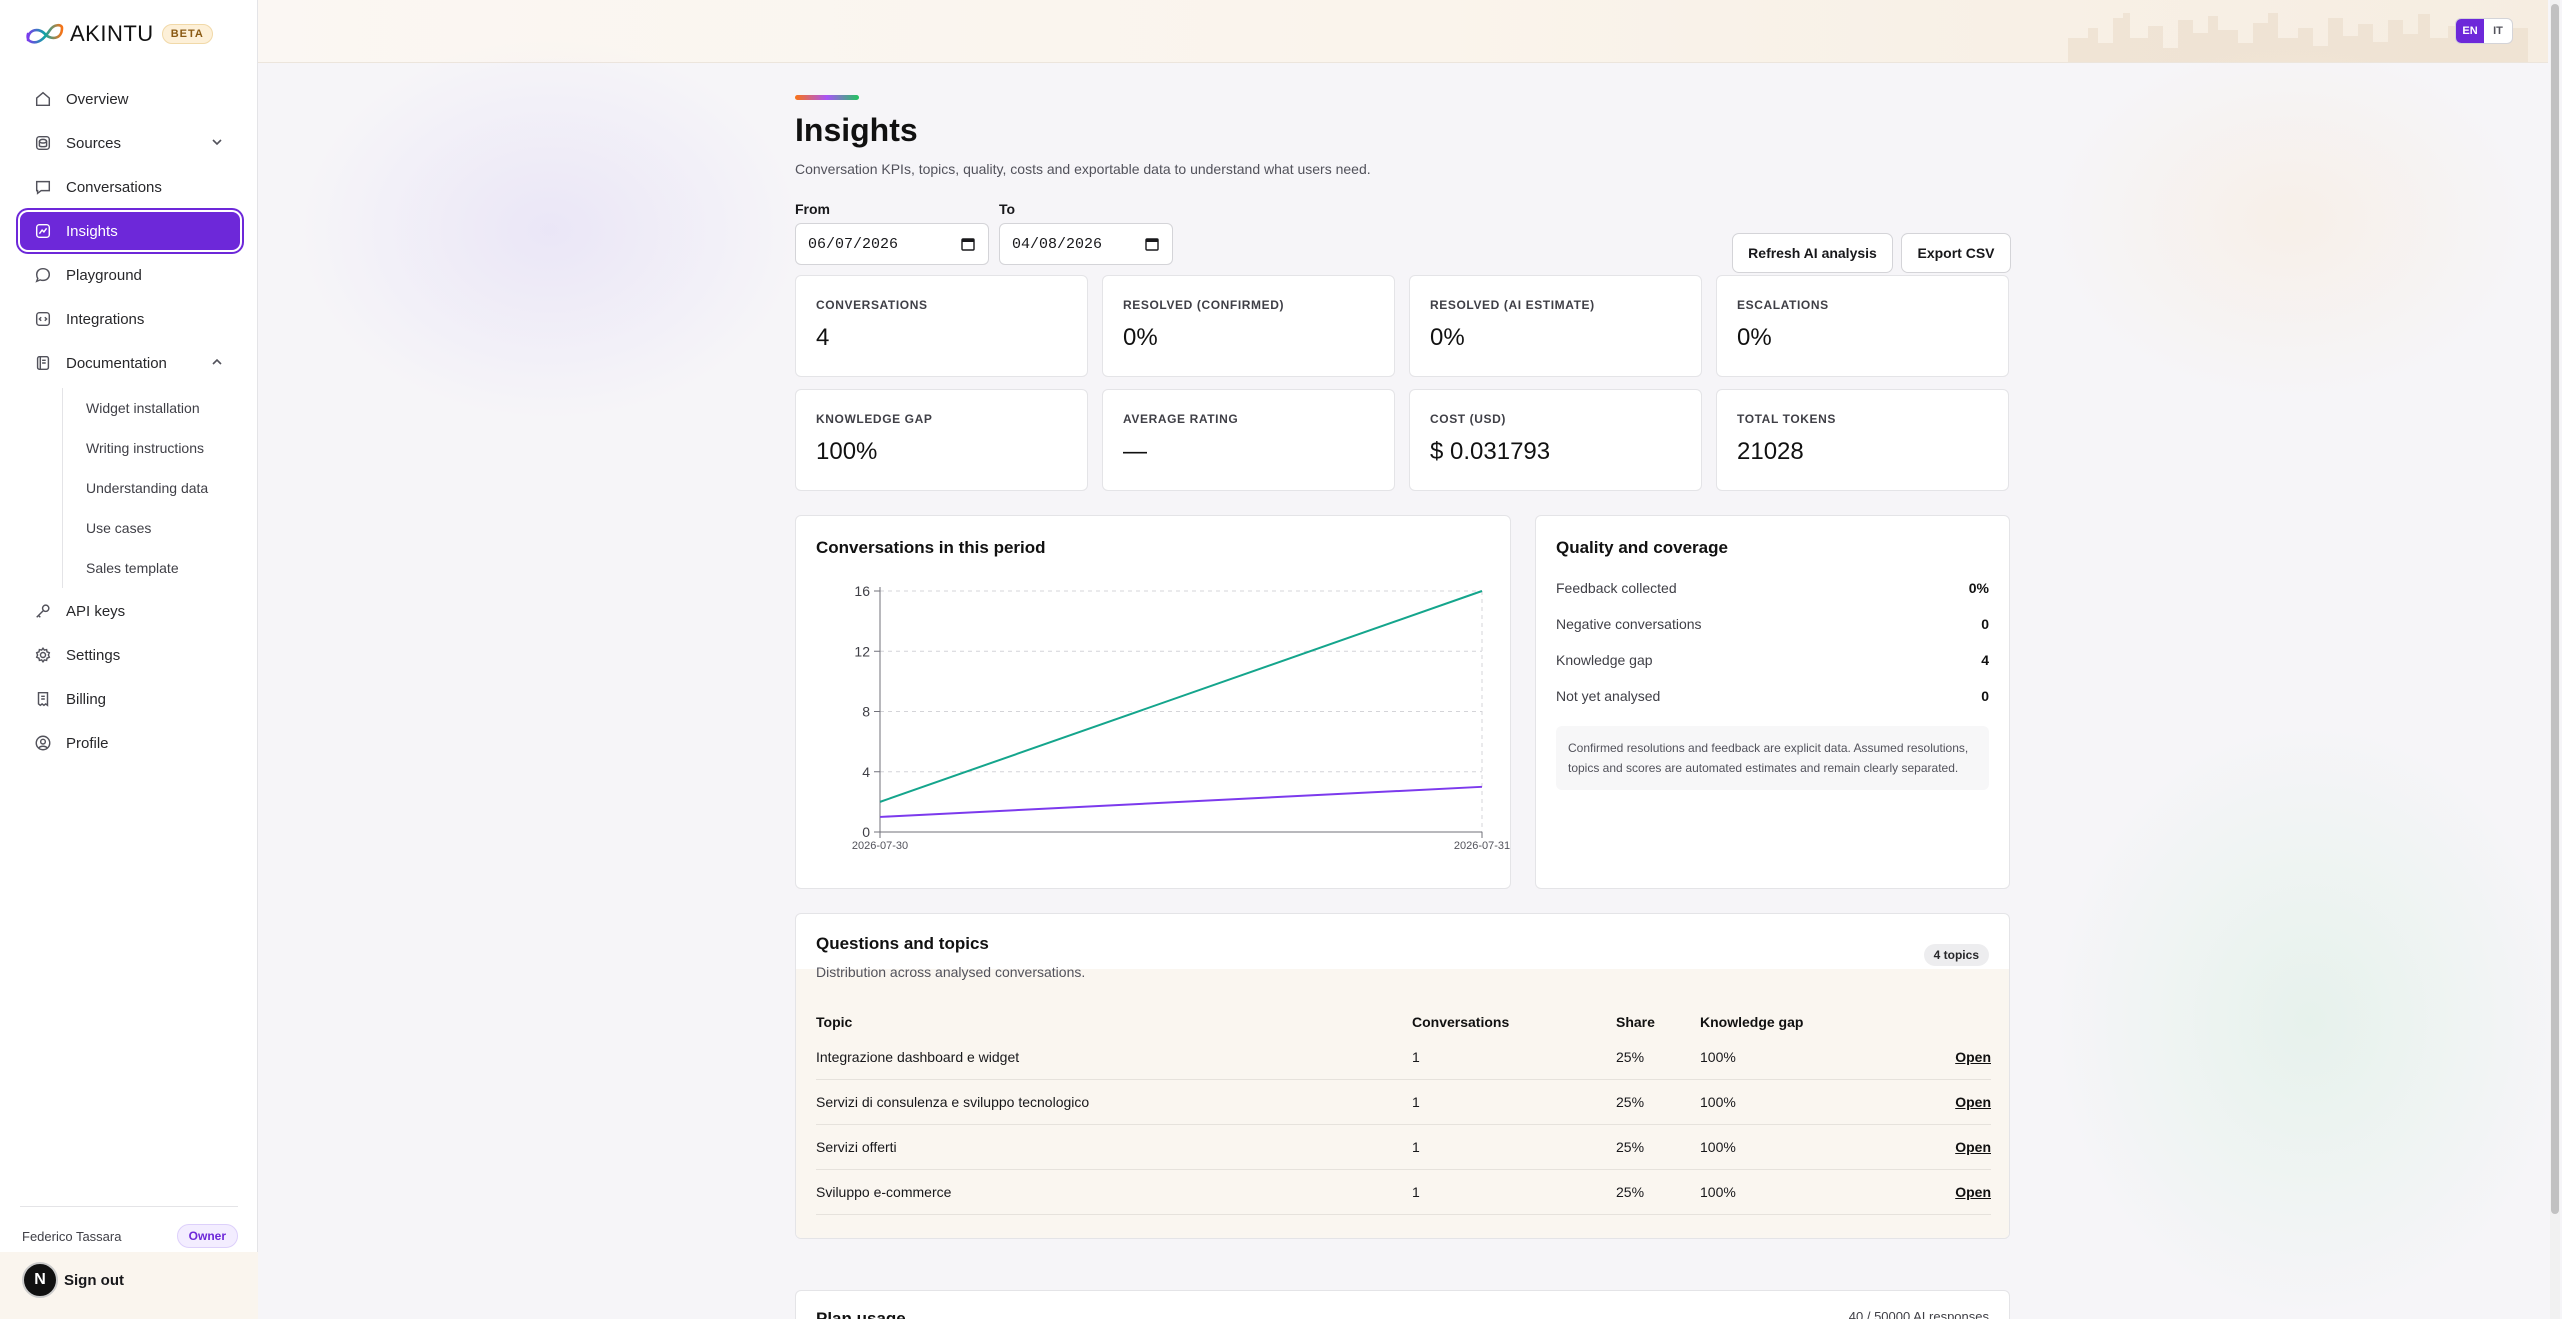 Image resolution: width=2562 pixels, height=1319 pixels. I want to click on doc-item-widget-installation: Widget installation, so click(151, 408).